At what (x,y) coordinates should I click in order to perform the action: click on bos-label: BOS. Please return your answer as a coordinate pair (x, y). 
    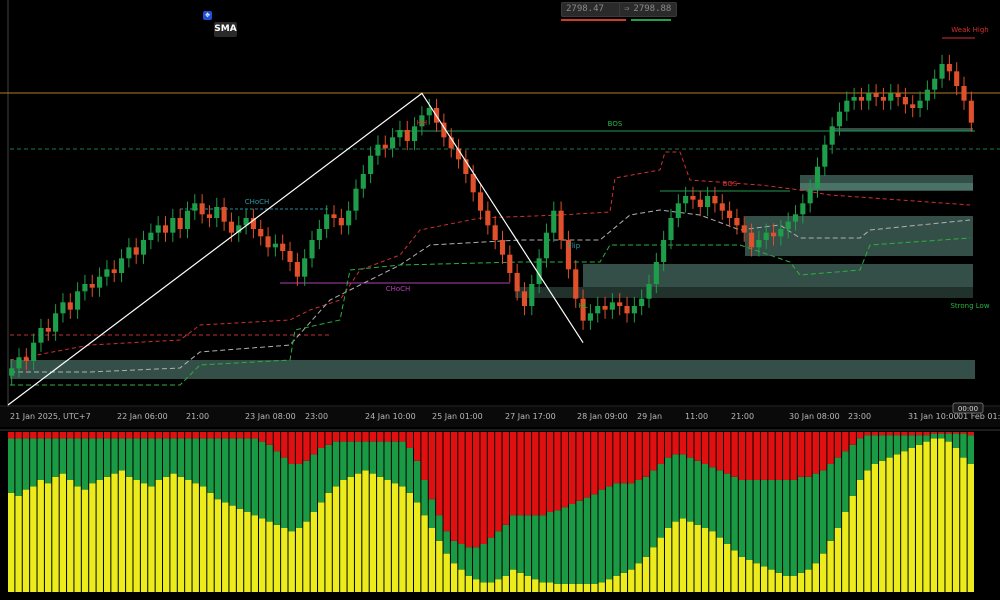
    Looking at the image, I should click on (615, 124).